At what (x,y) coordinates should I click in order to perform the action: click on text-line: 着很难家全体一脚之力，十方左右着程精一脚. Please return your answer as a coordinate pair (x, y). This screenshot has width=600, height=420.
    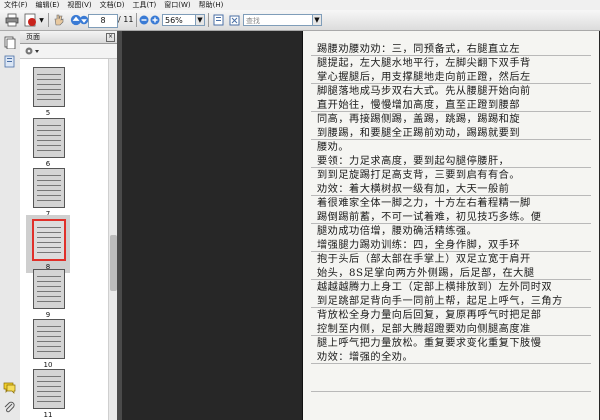
    Looking at the image, I should click on (424, 203).